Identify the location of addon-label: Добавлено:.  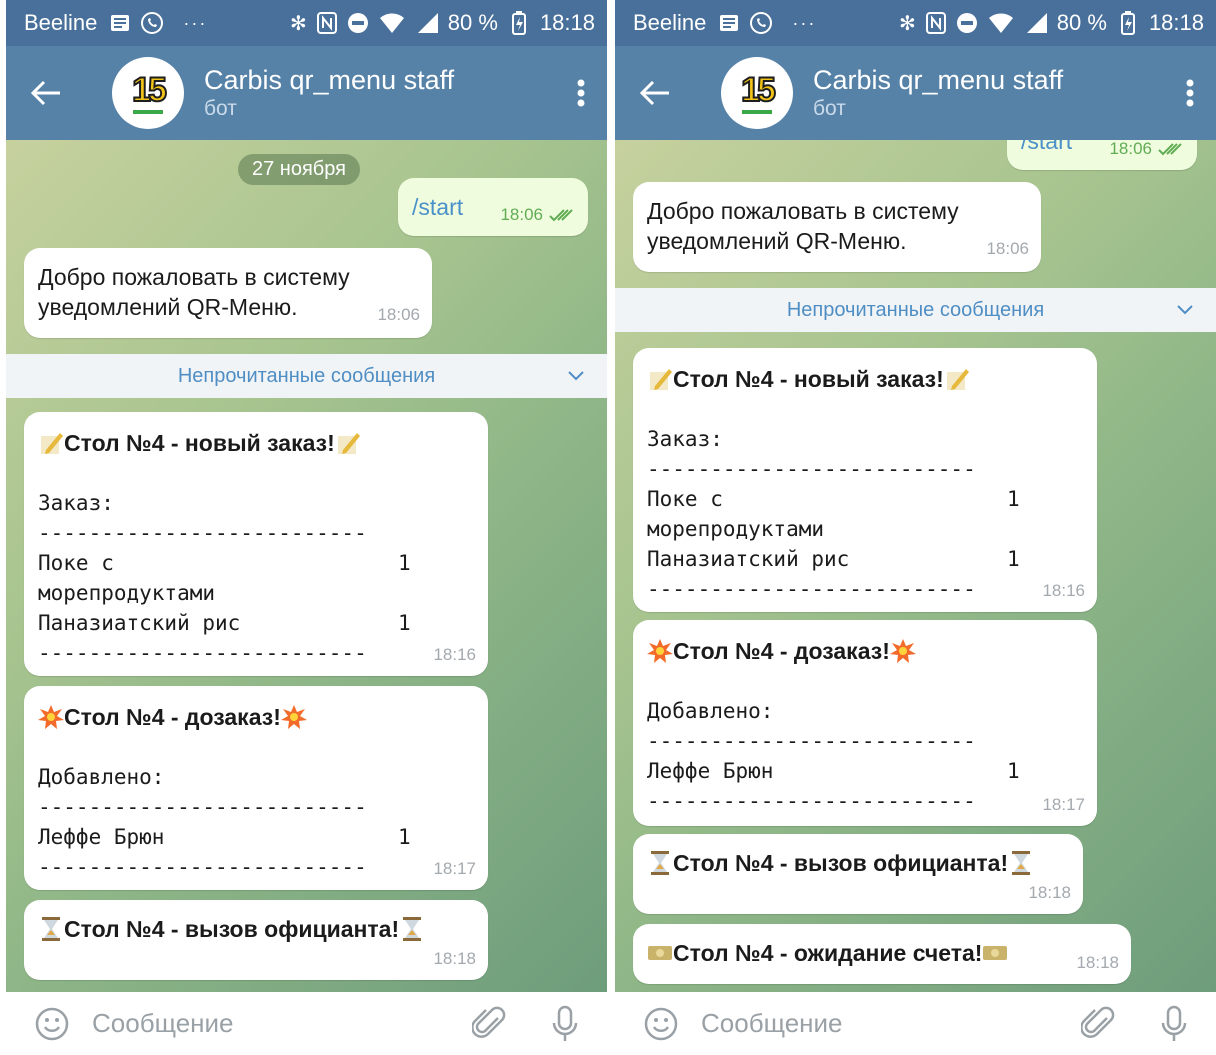
(101, 777).